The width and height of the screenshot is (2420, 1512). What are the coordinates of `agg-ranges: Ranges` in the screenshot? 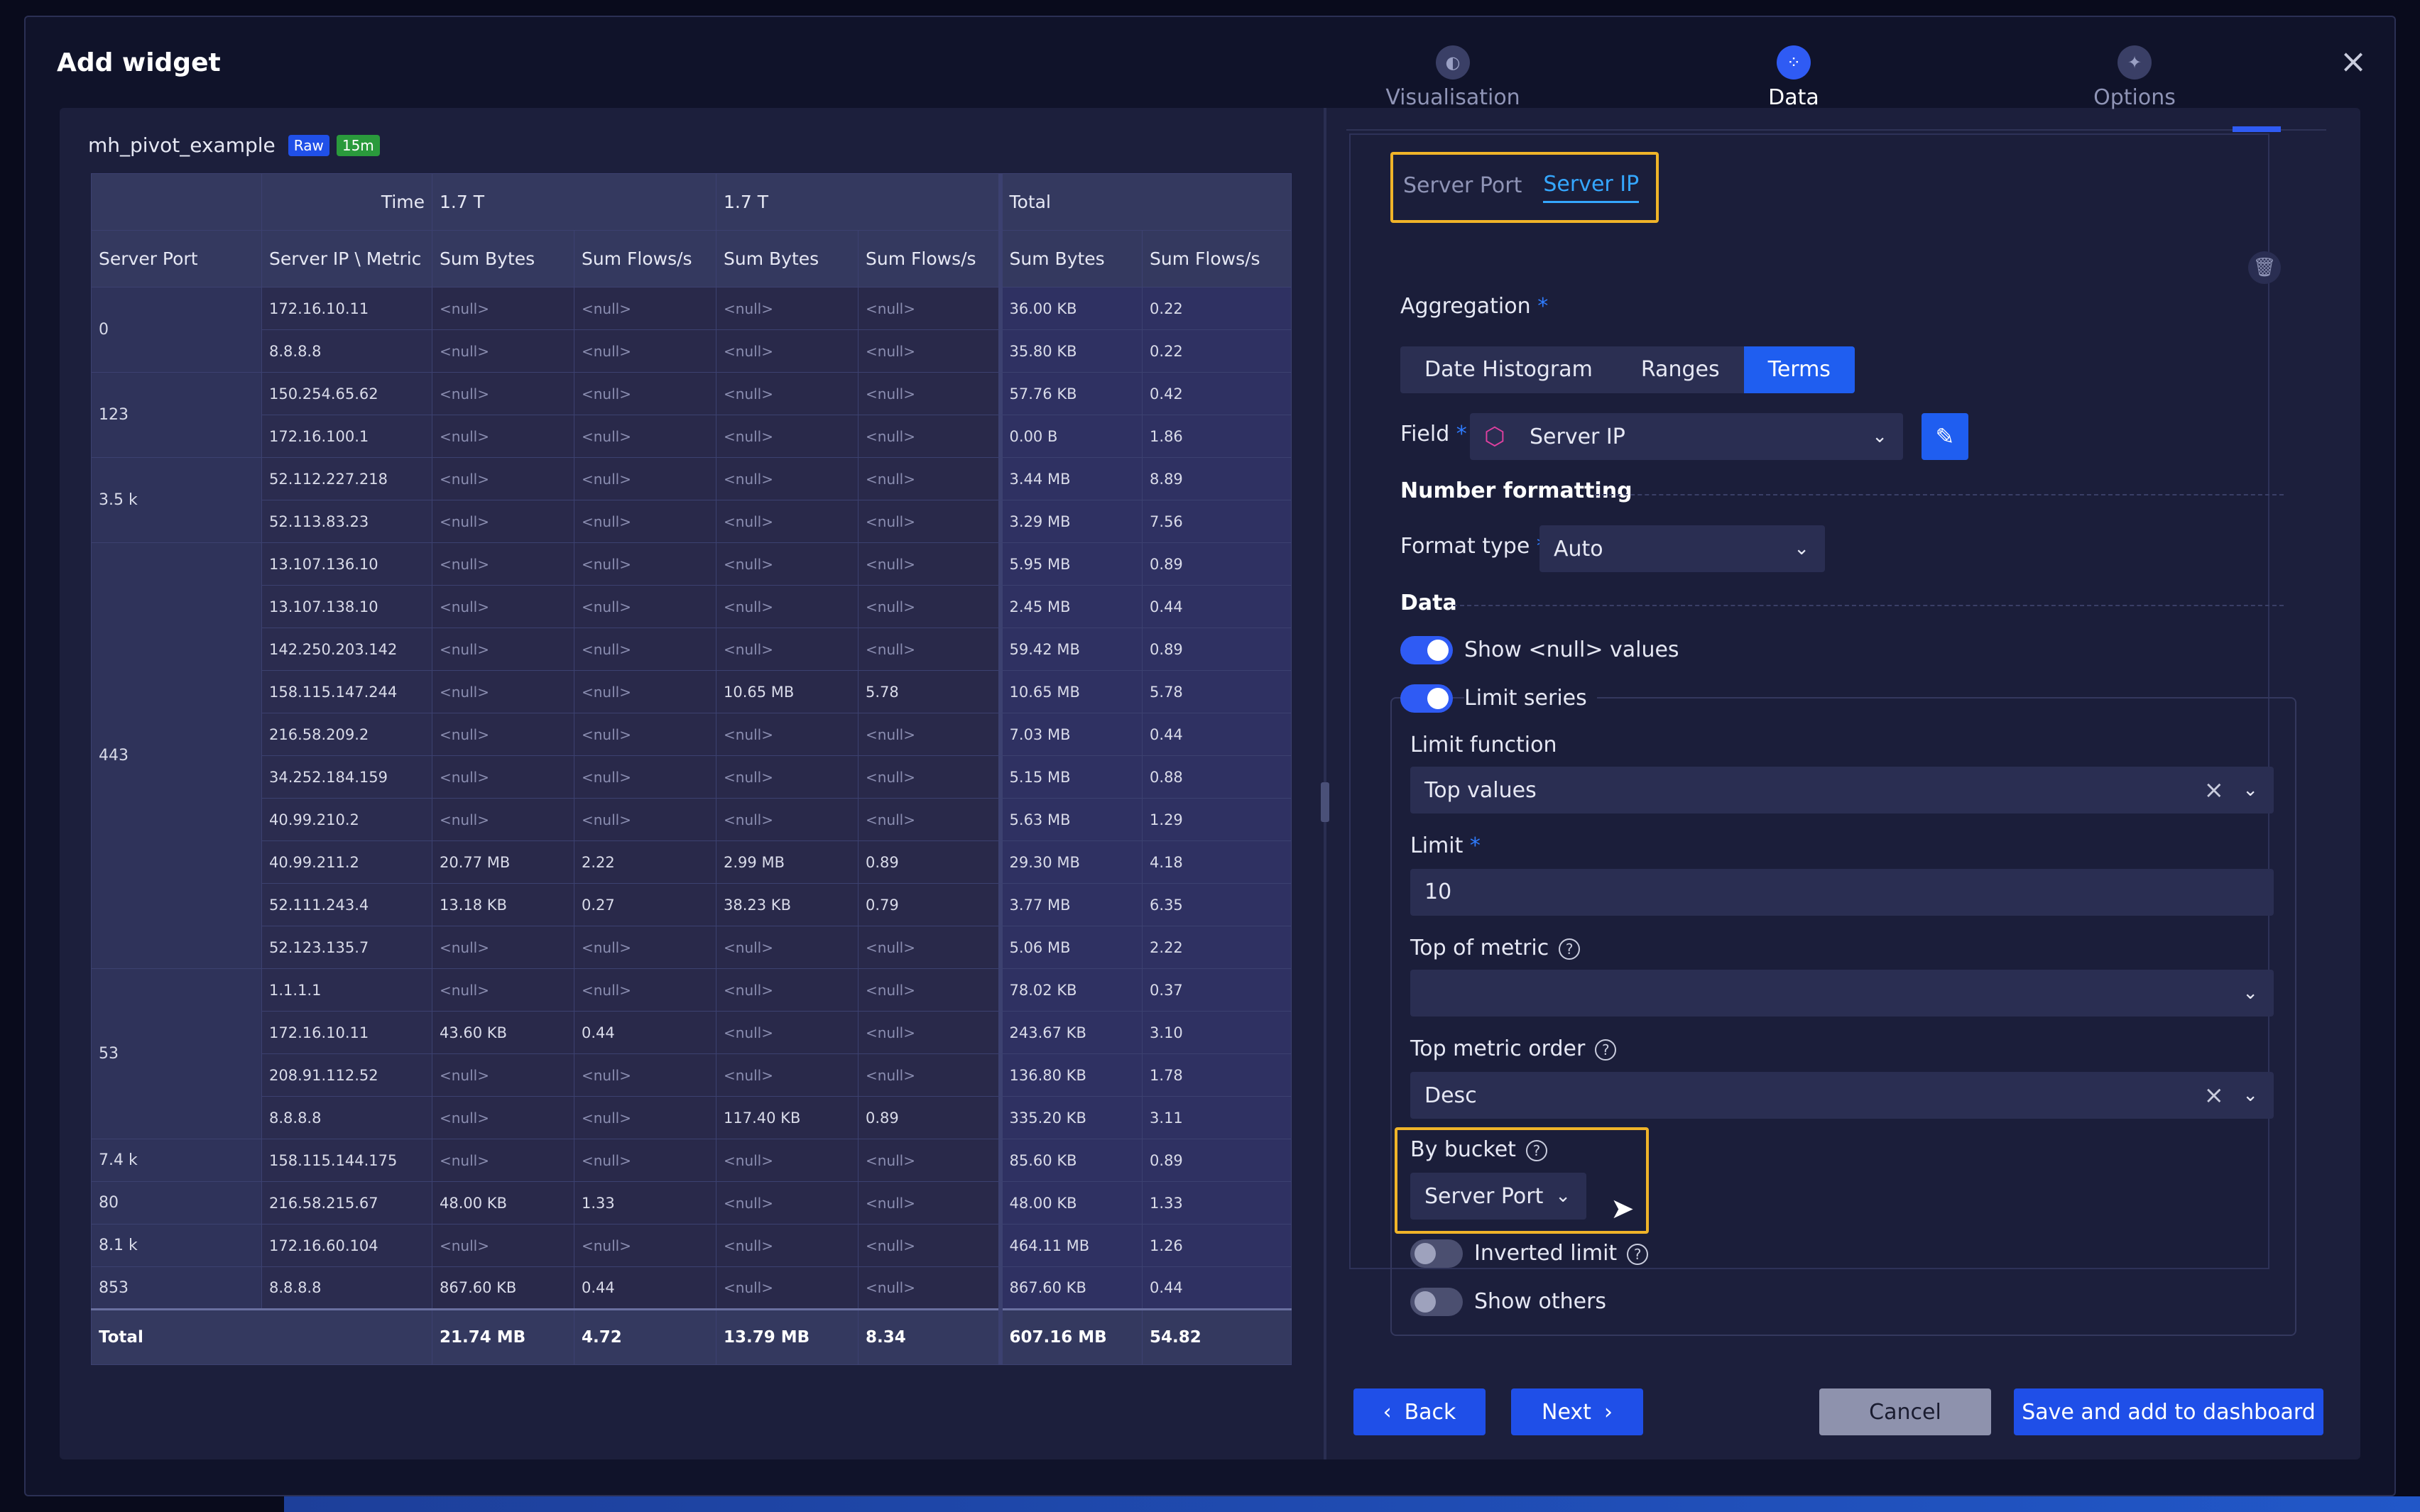 It's located at (1680, 370).